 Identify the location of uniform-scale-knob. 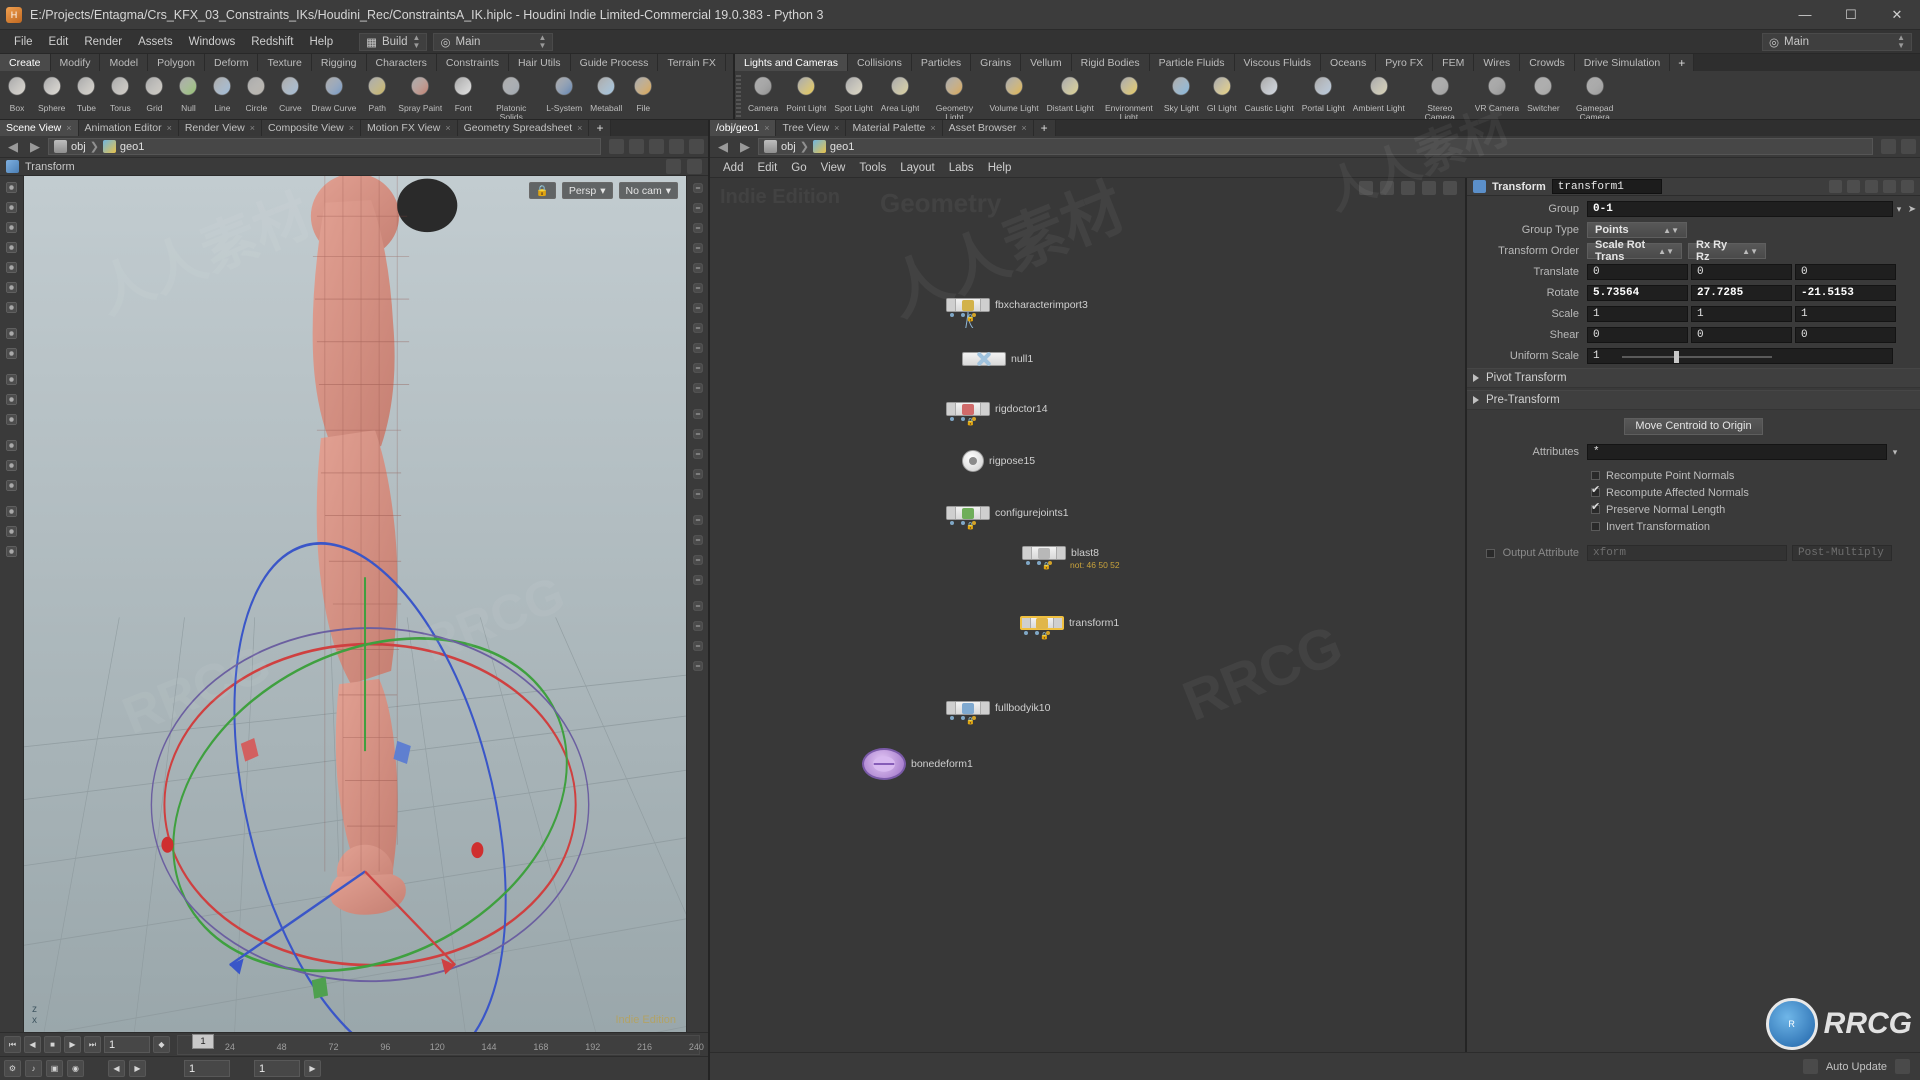
(1676, 357).